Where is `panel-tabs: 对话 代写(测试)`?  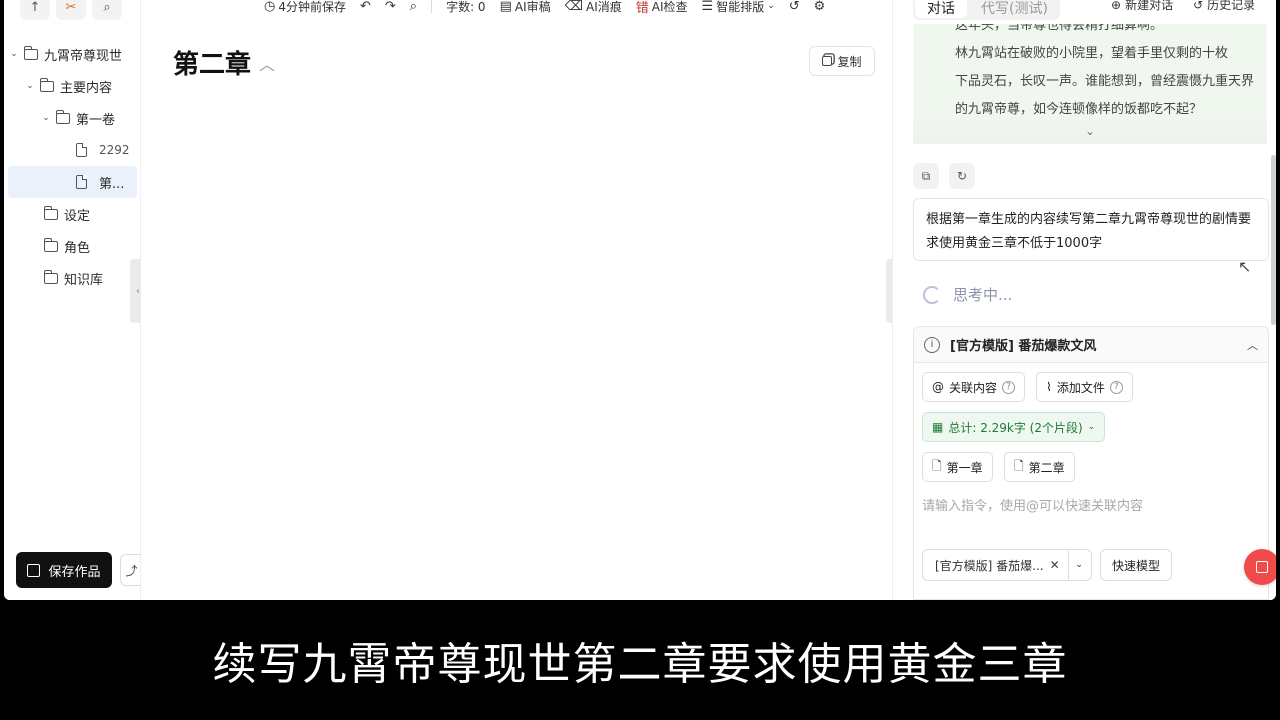
panel-tabs: 对话 代写(测试) is located at coordinates (986, 10).